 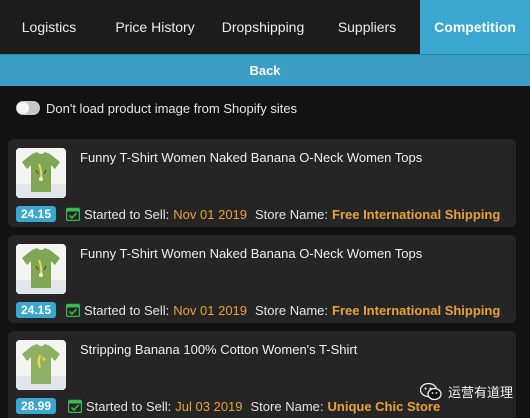 What do you see at coordinates (431, 391) in the screenshot?
I see `wechat-icon` at bounding box center [431, 391].